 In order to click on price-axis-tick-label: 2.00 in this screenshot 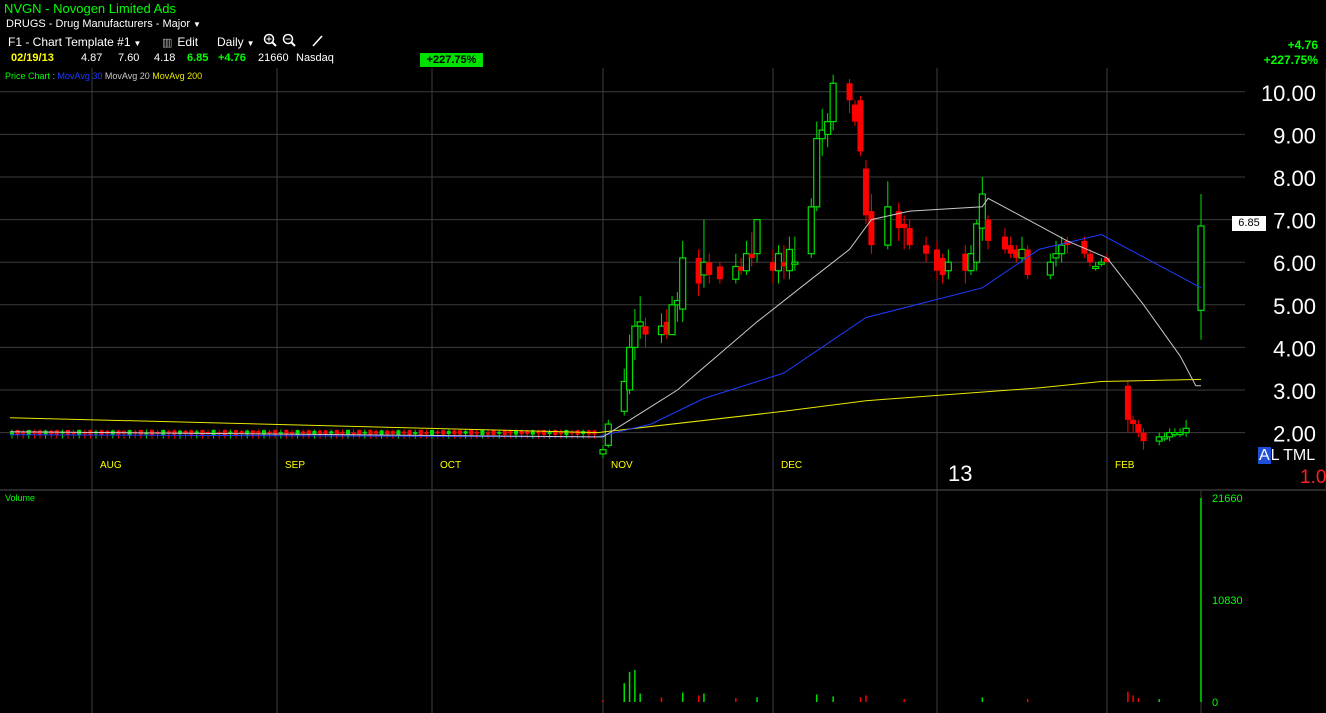, I will do `click(1294, 434)`.